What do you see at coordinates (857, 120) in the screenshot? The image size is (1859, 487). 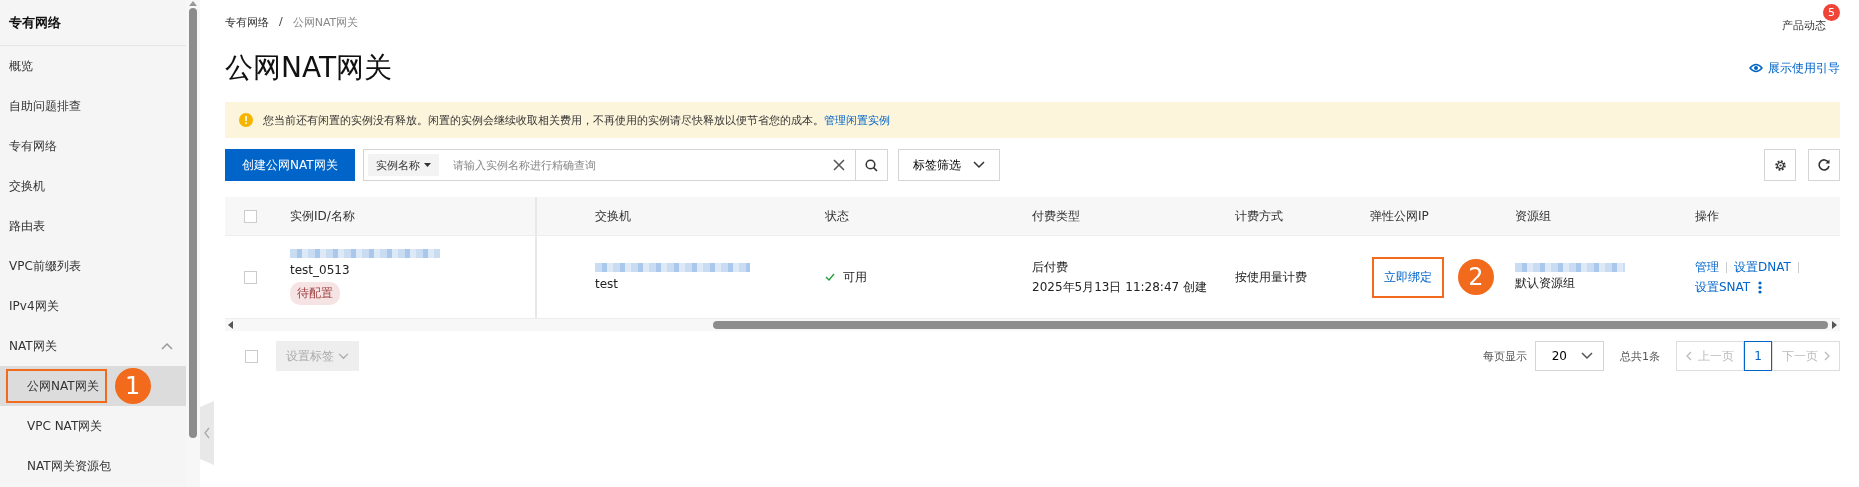 I see `manage-idle-link: 管理闲置实例` at bounding box center [857, 120].